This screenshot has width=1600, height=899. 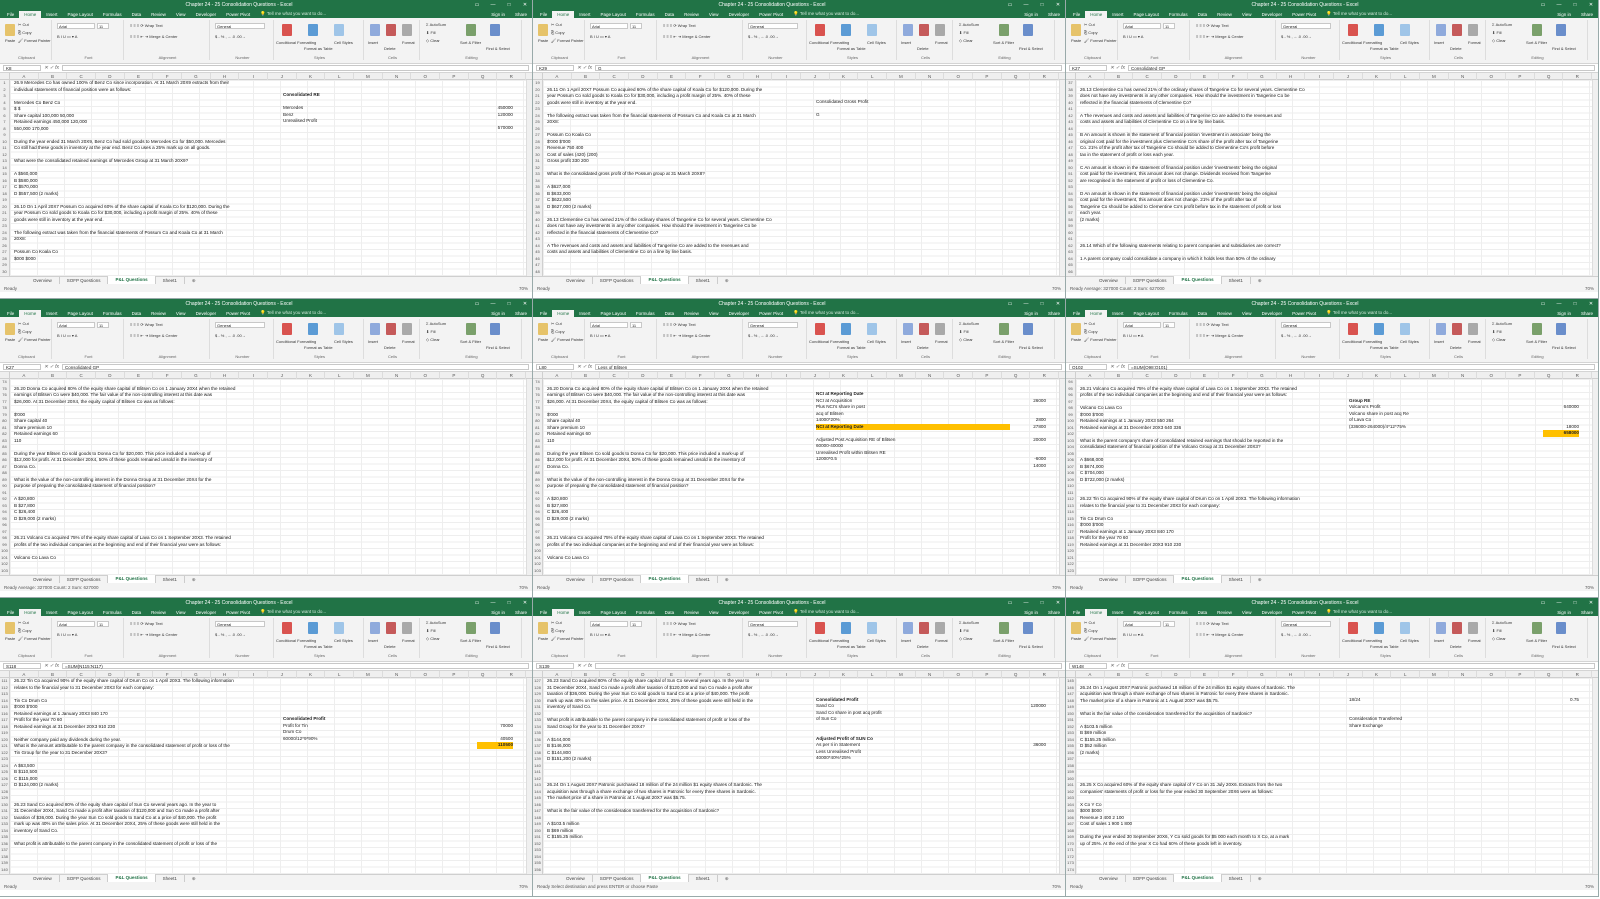 I want to click on wrap-text-button: ≡ ≡ ≡ ⟳ Wrap Text, so click(x=146, y=623).